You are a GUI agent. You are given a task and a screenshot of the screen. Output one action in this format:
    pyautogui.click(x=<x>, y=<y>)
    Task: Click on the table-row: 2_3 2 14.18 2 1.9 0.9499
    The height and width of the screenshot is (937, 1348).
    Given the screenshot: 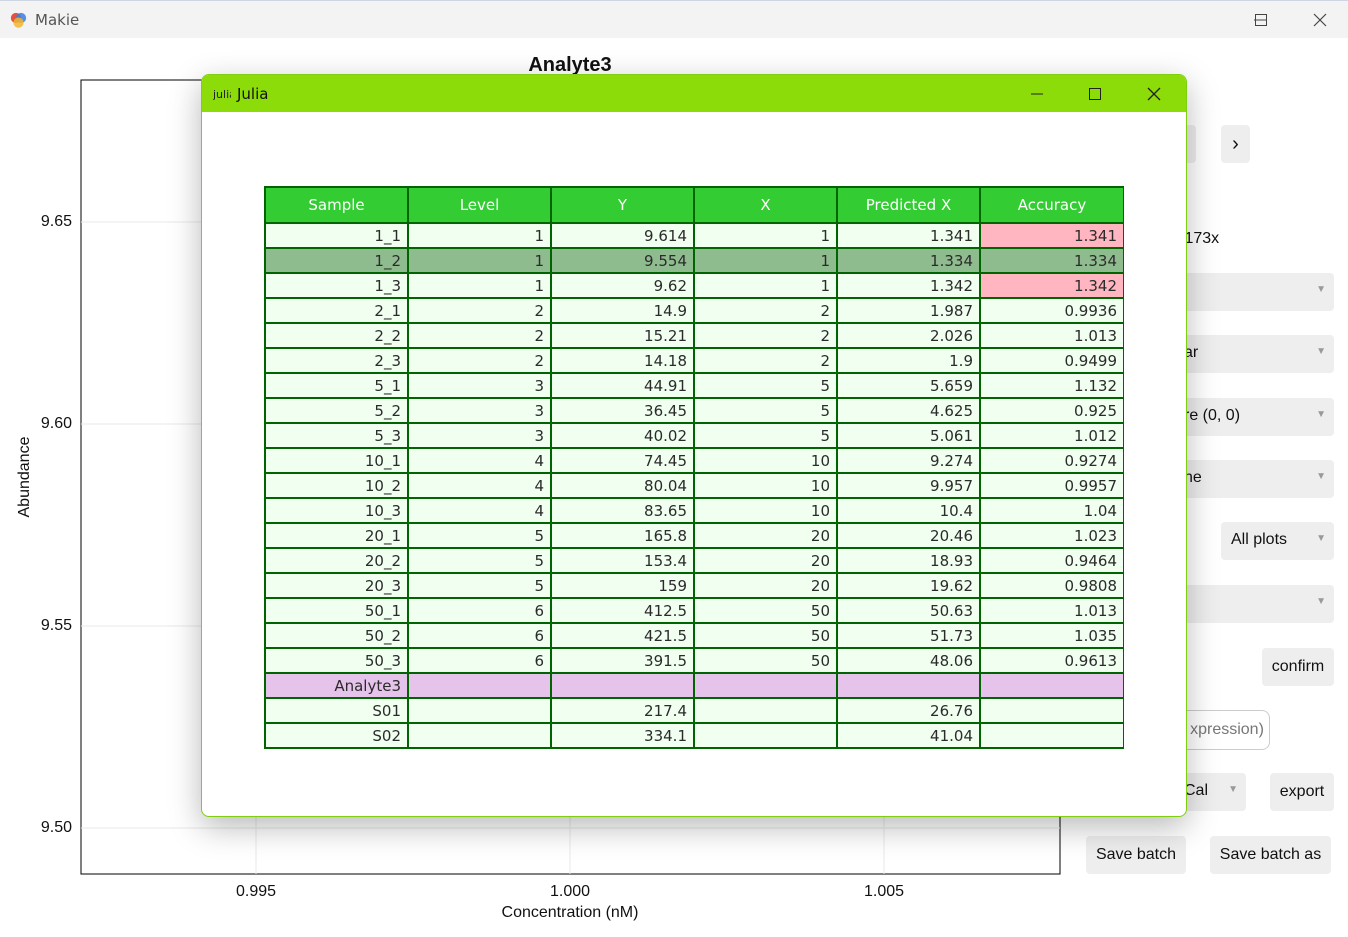 What is the action you would take?
    pyautogui.click(x=694, y=360)
    